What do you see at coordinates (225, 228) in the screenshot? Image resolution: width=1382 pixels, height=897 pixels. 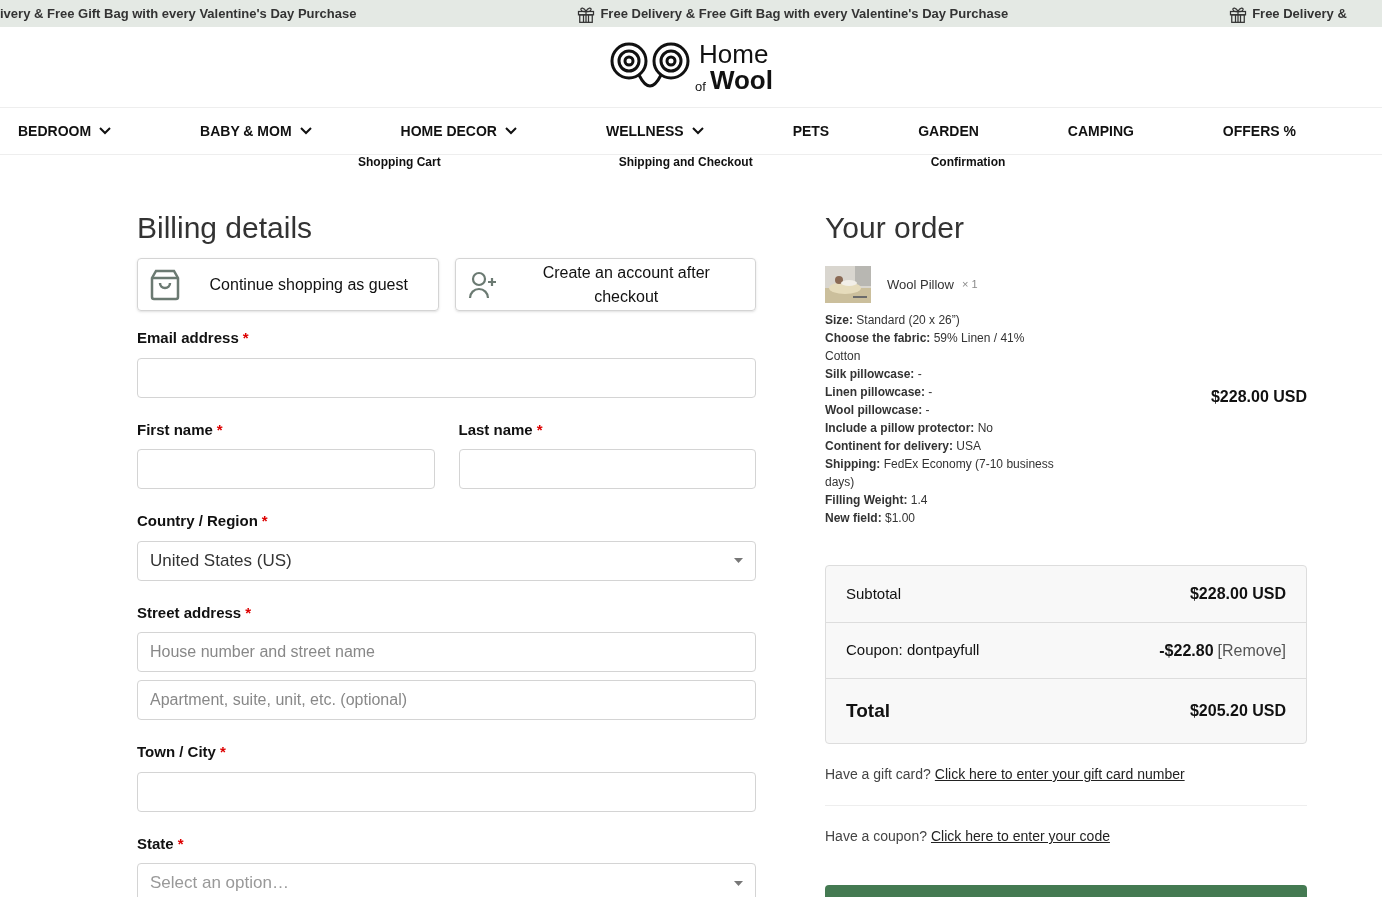 I see `billing-title: Billing details` at bounding box center [225, 228].